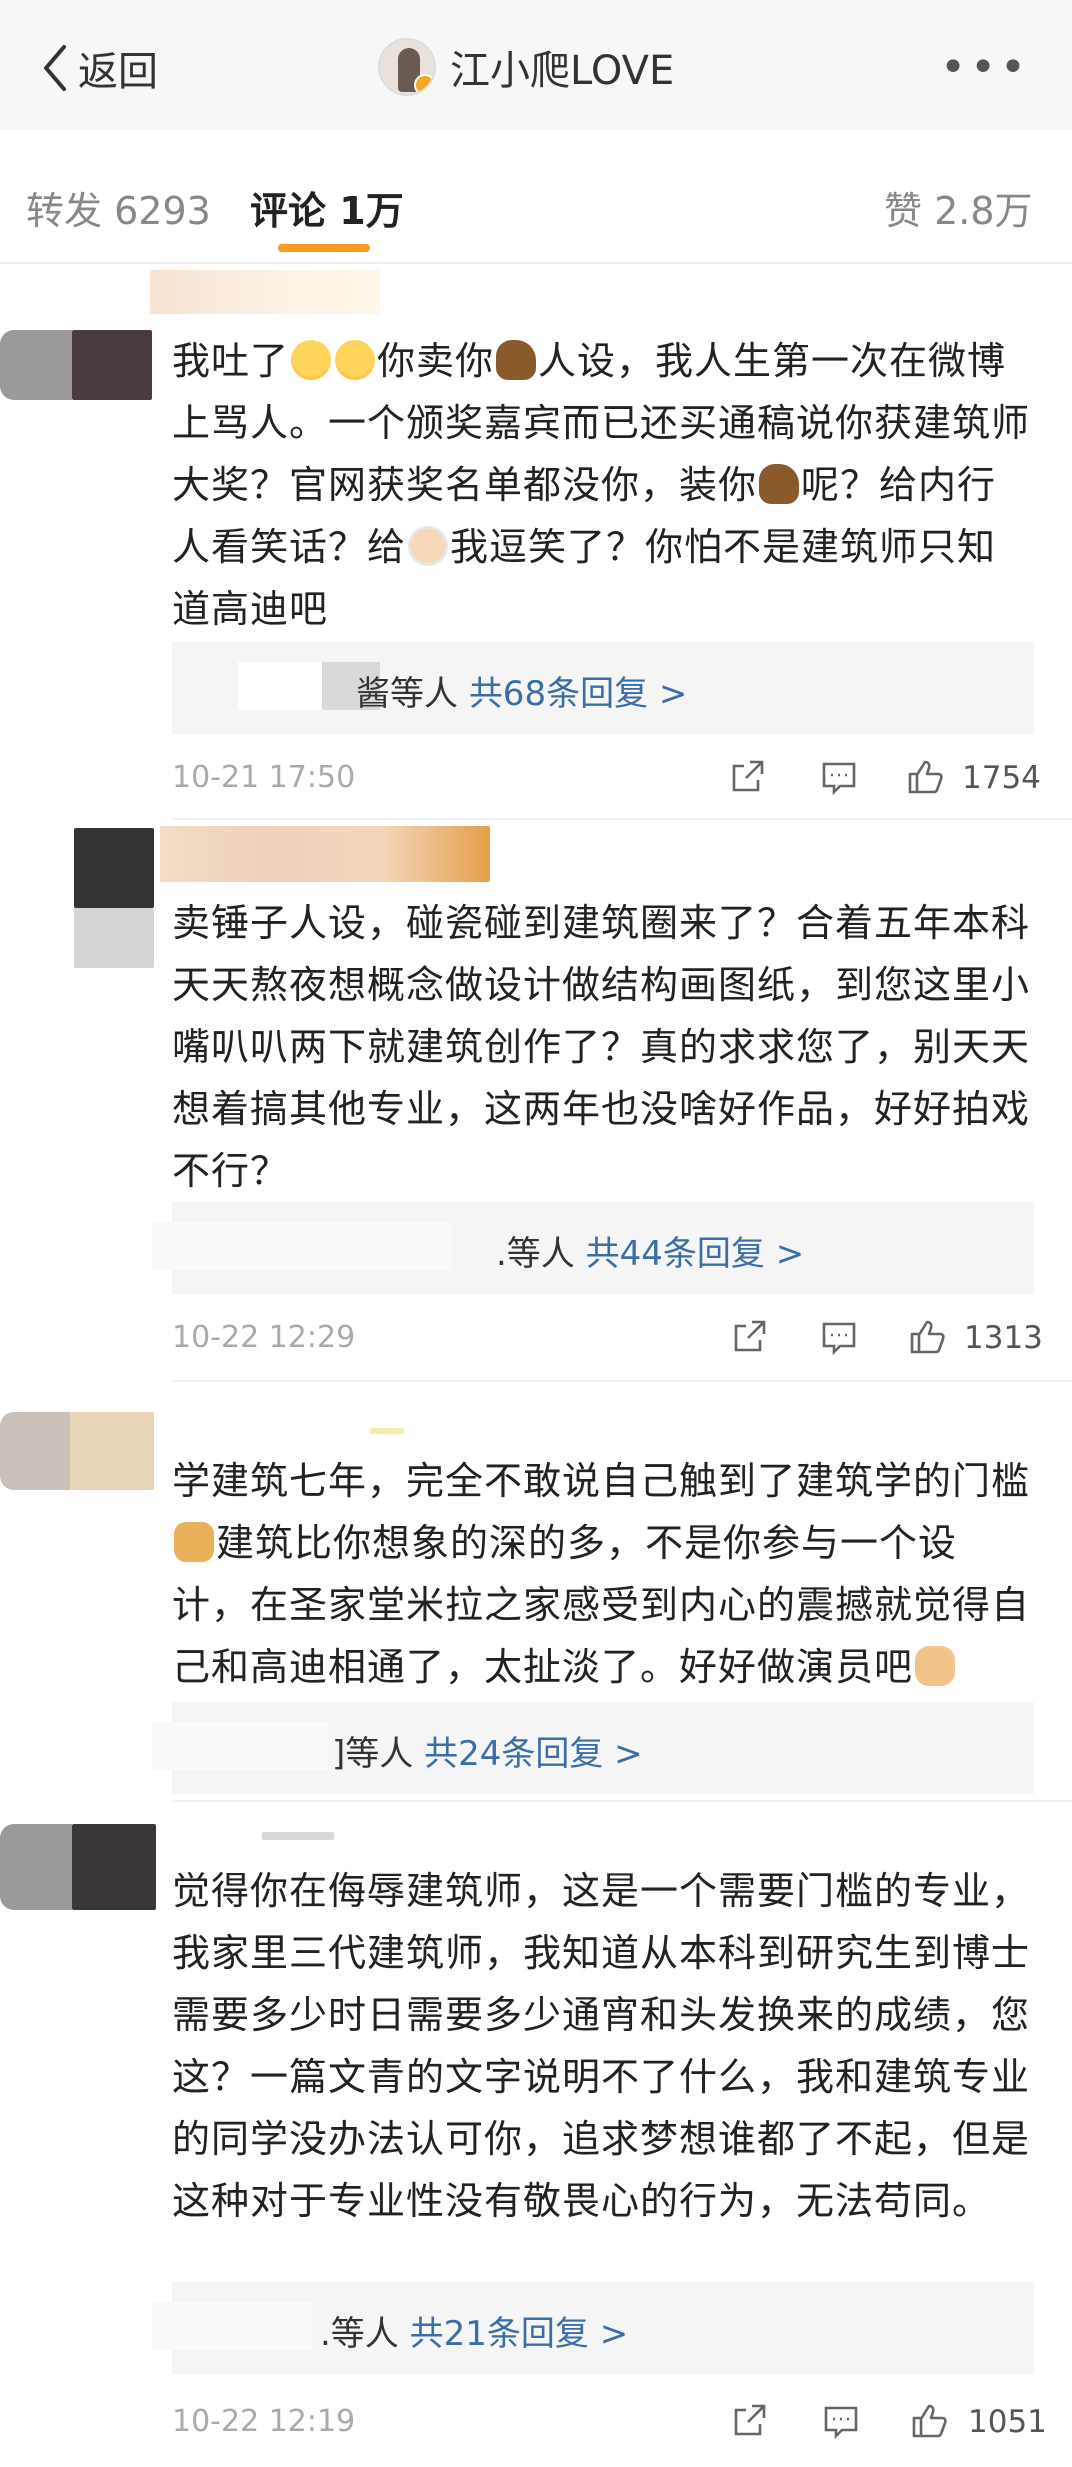  I want to click on page-title: 江小爬LOVE, so click(562, 71).